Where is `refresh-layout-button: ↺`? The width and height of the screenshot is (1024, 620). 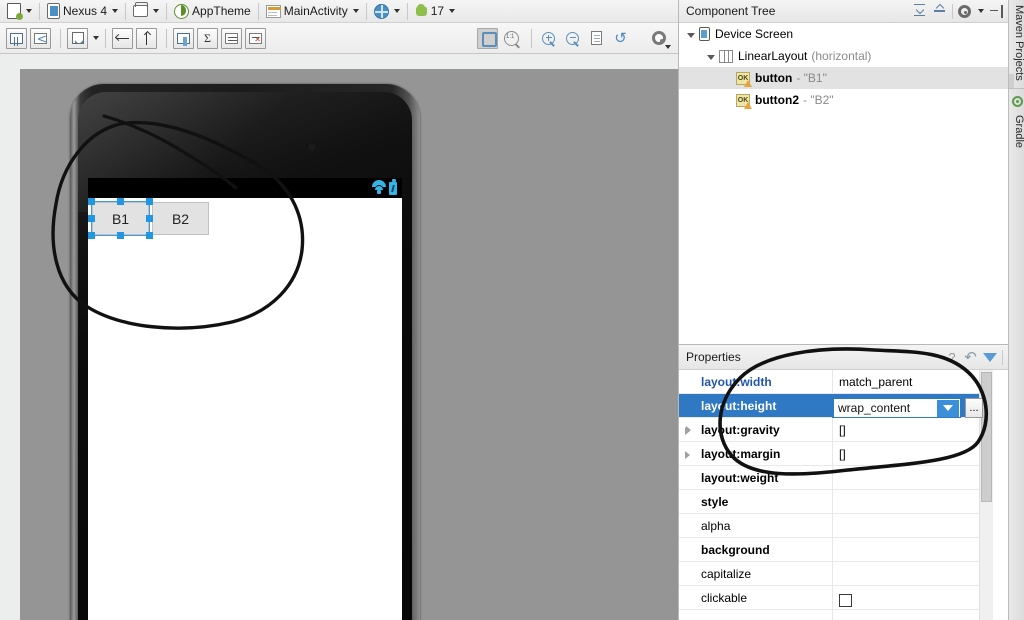 refresh-layout-button: ↺ is located at coordinates (620, 38).